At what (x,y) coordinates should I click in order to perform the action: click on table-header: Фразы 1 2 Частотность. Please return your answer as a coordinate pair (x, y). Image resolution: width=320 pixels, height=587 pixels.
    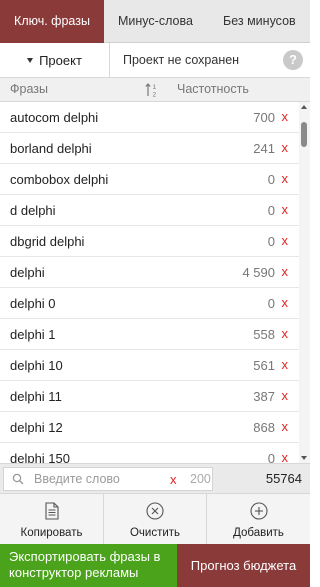
    Looking at the image, I should click on (155, 90).